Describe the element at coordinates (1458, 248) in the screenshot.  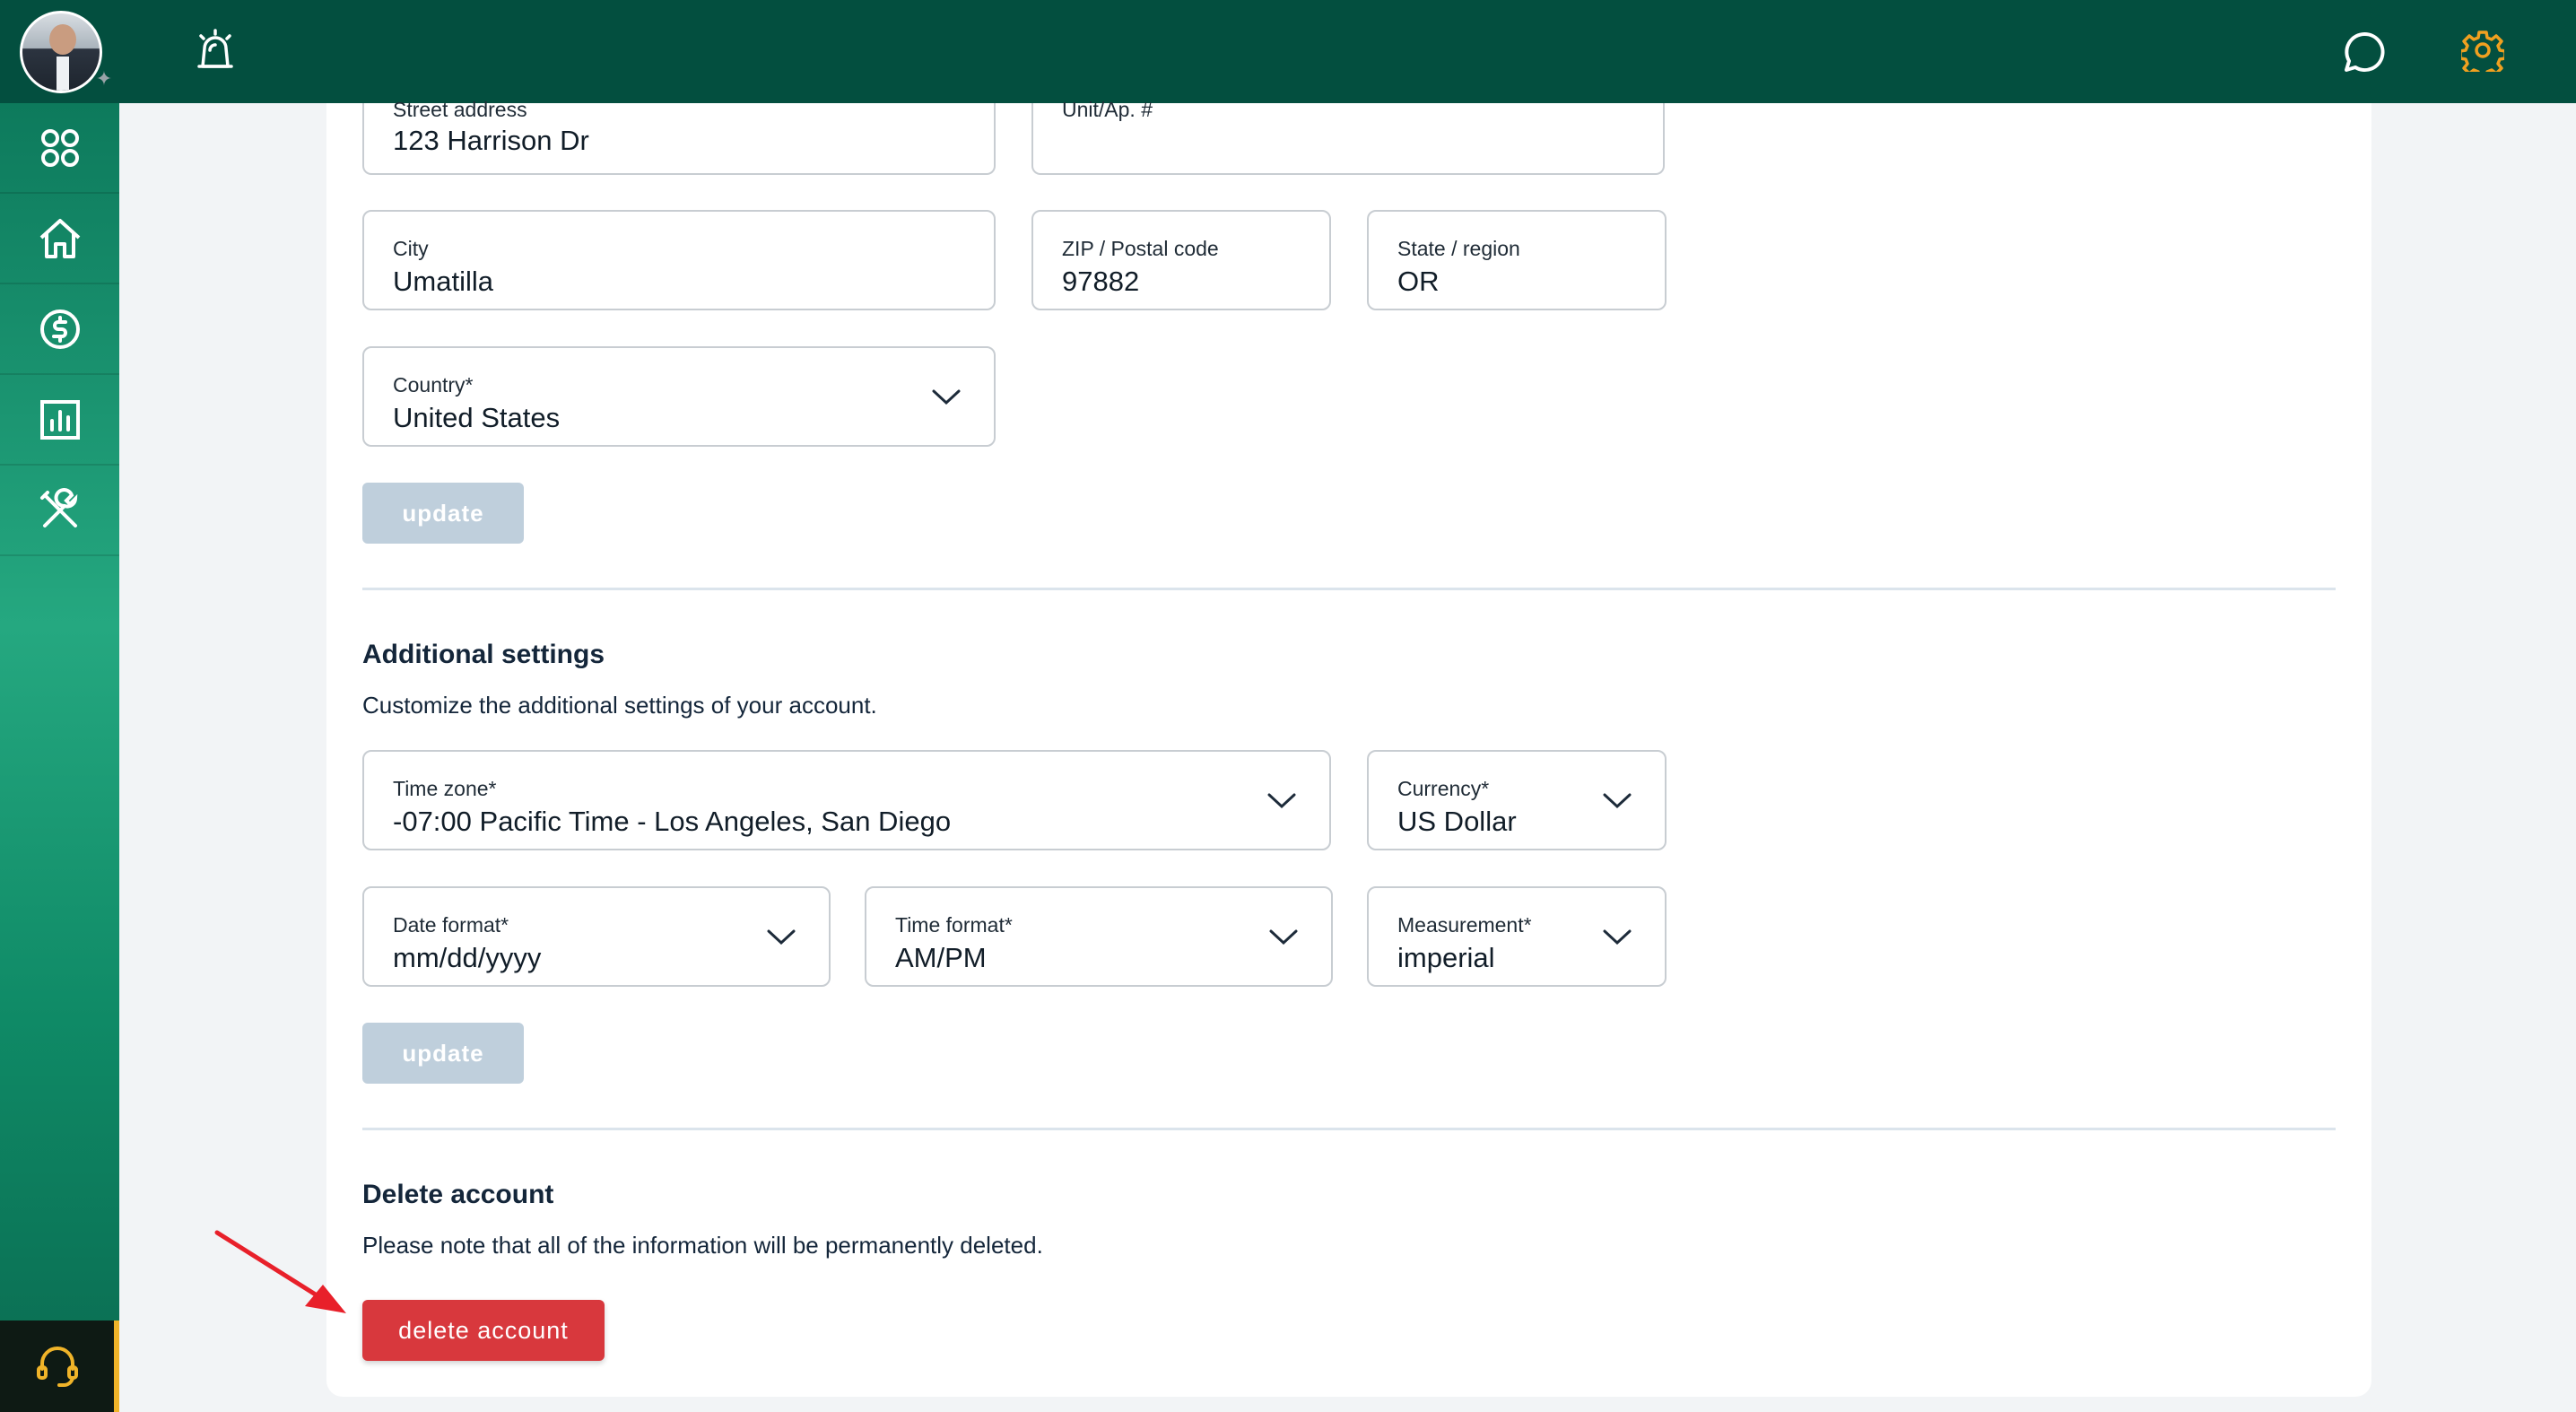
I see `state-label: State / region` at that location.